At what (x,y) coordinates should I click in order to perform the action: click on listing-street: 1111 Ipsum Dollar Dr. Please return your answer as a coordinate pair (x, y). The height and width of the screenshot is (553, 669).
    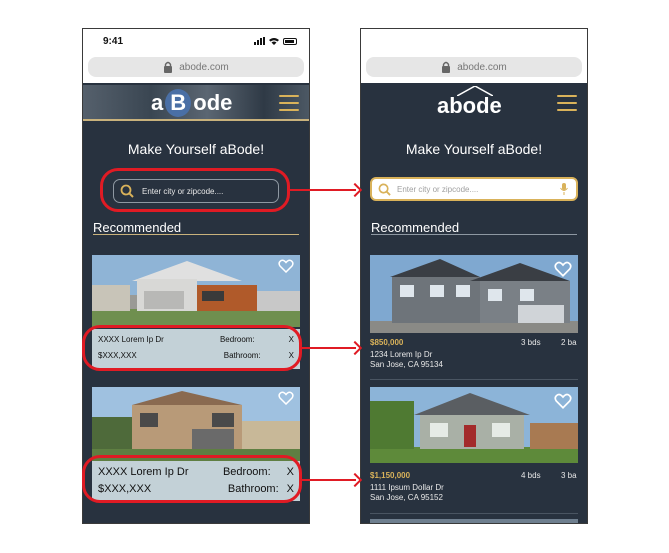
    Looking at the image, I should click on (407, 487).